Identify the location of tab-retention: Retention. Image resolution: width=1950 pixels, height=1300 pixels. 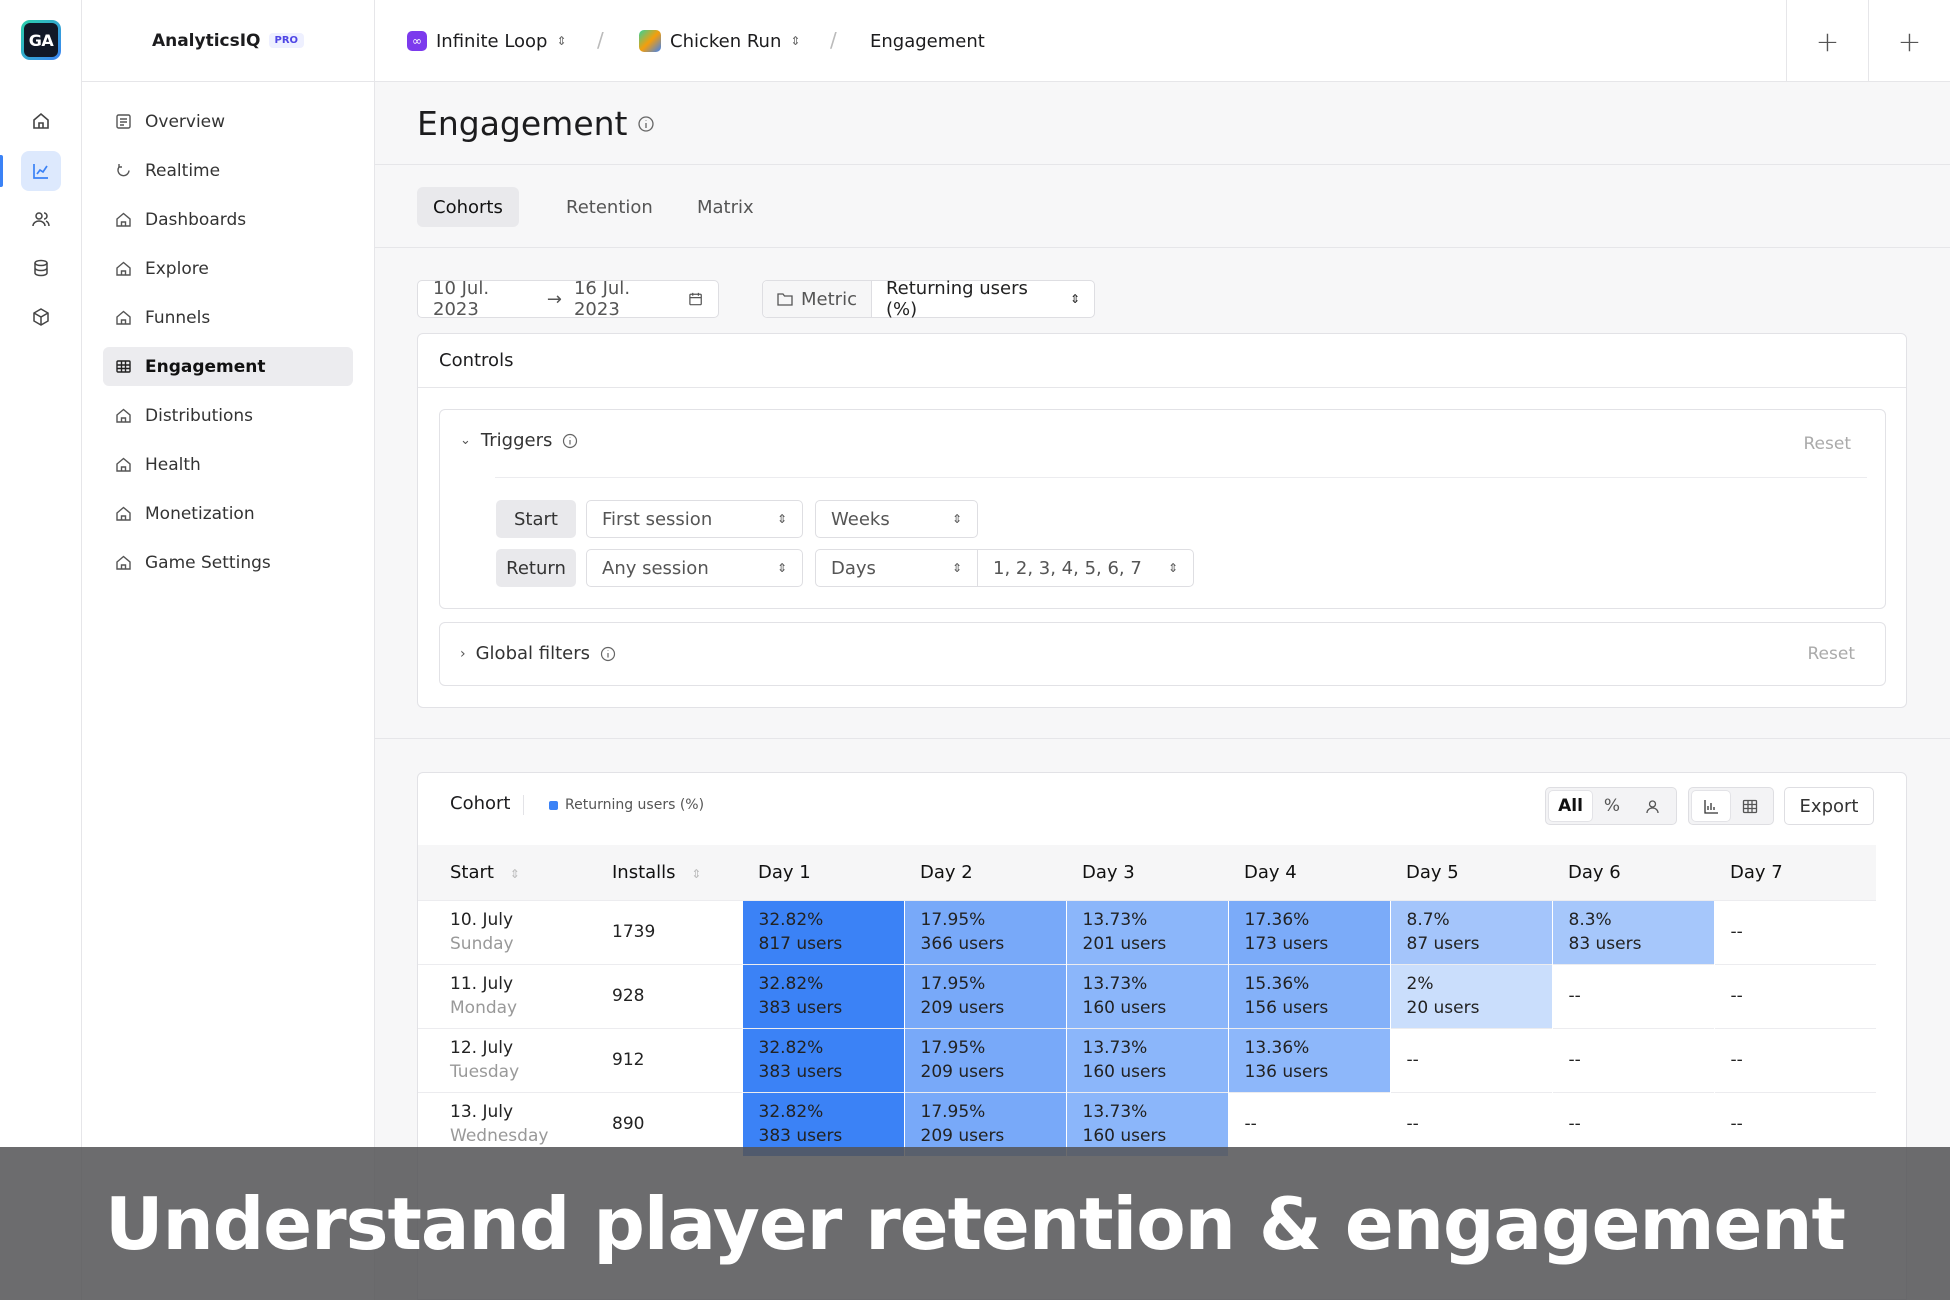
(609, 207).